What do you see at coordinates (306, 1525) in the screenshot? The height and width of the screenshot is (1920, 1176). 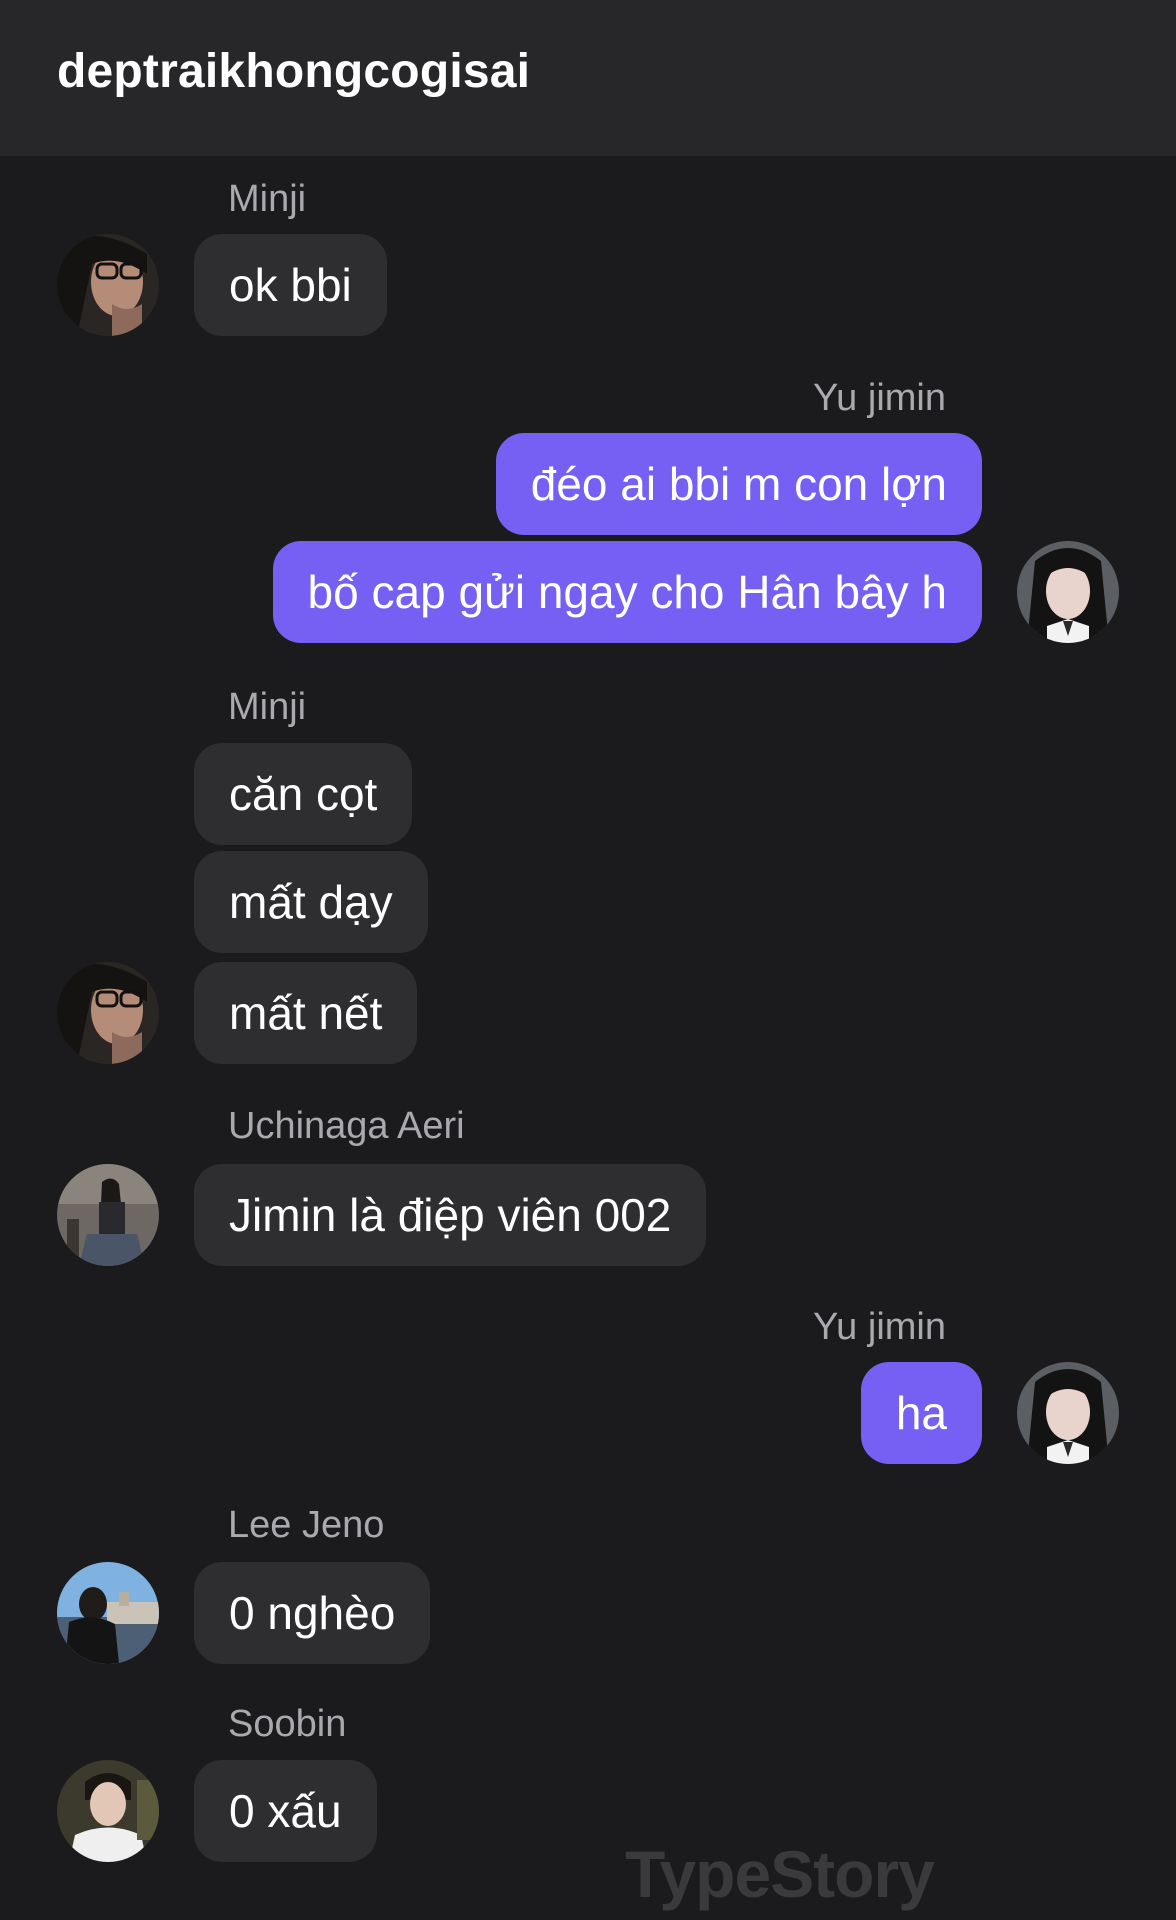 I see `sender-name: Lee Jeno` at bounding box center [306, 1525].